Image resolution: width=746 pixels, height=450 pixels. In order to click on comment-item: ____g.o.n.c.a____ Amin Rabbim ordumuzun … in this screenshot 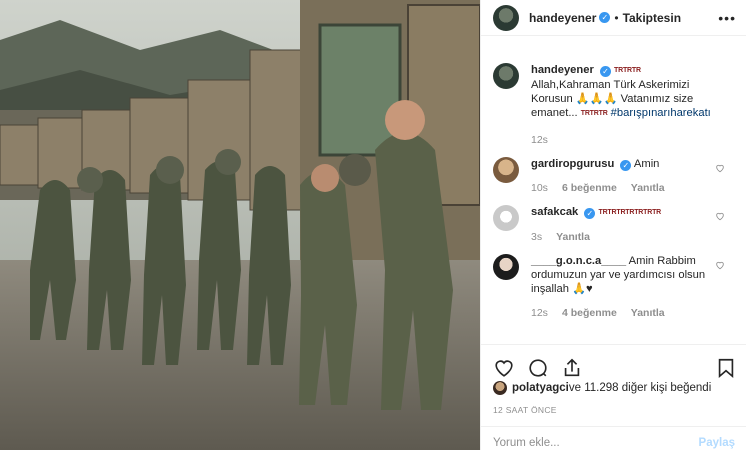, I will do `click(614, 287)`.